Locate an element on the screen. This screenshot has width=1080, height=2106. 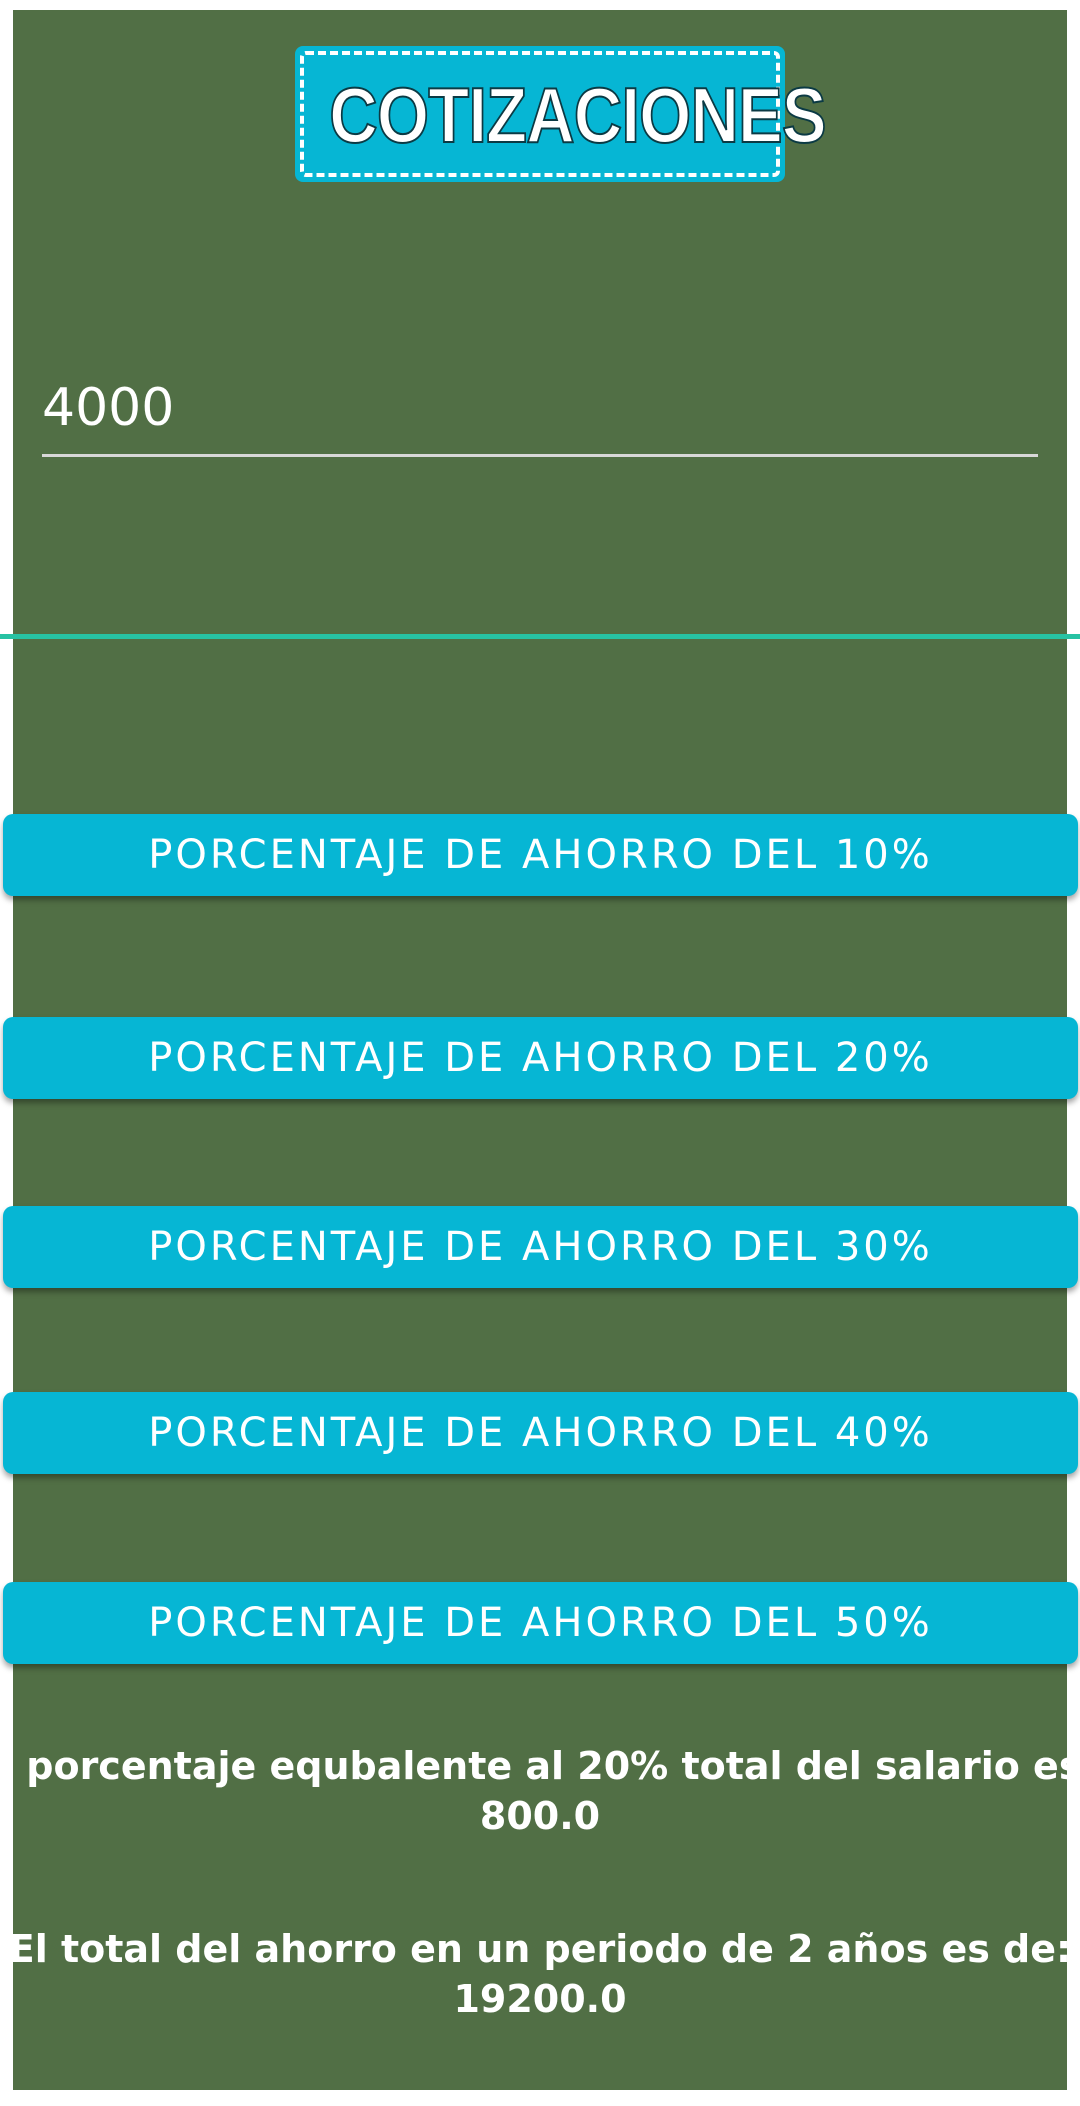
savings-50-percent-button: PORCENTAJE DE AHORRO DEL 50% is located at coordinates (540, 1623).